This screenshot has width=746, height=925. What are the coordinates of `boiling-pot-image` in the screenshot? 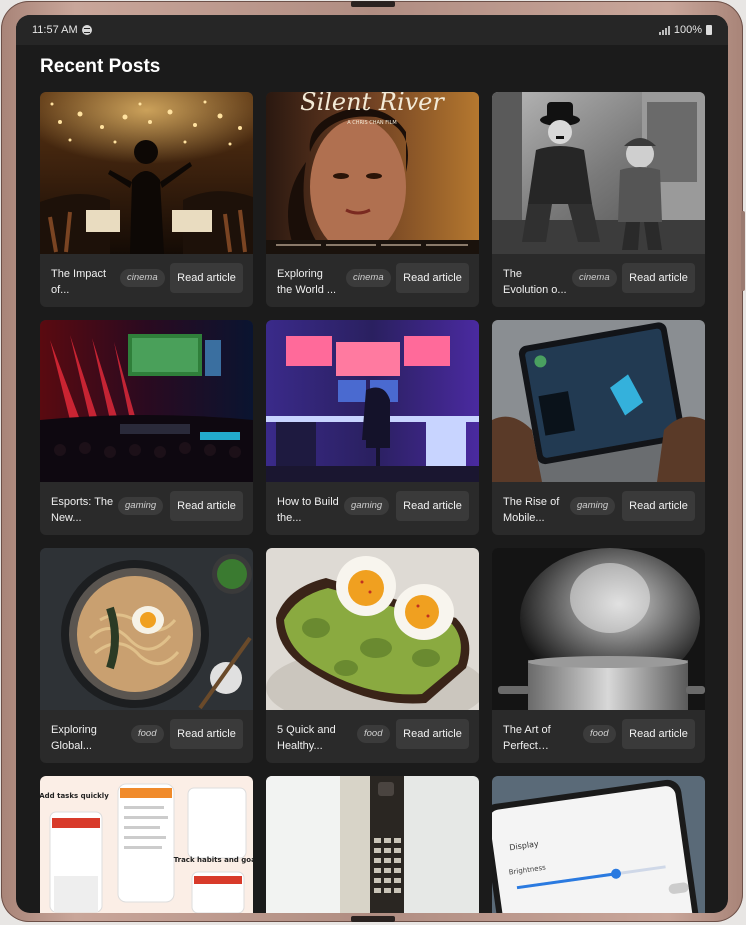 It's located at (598, 629).